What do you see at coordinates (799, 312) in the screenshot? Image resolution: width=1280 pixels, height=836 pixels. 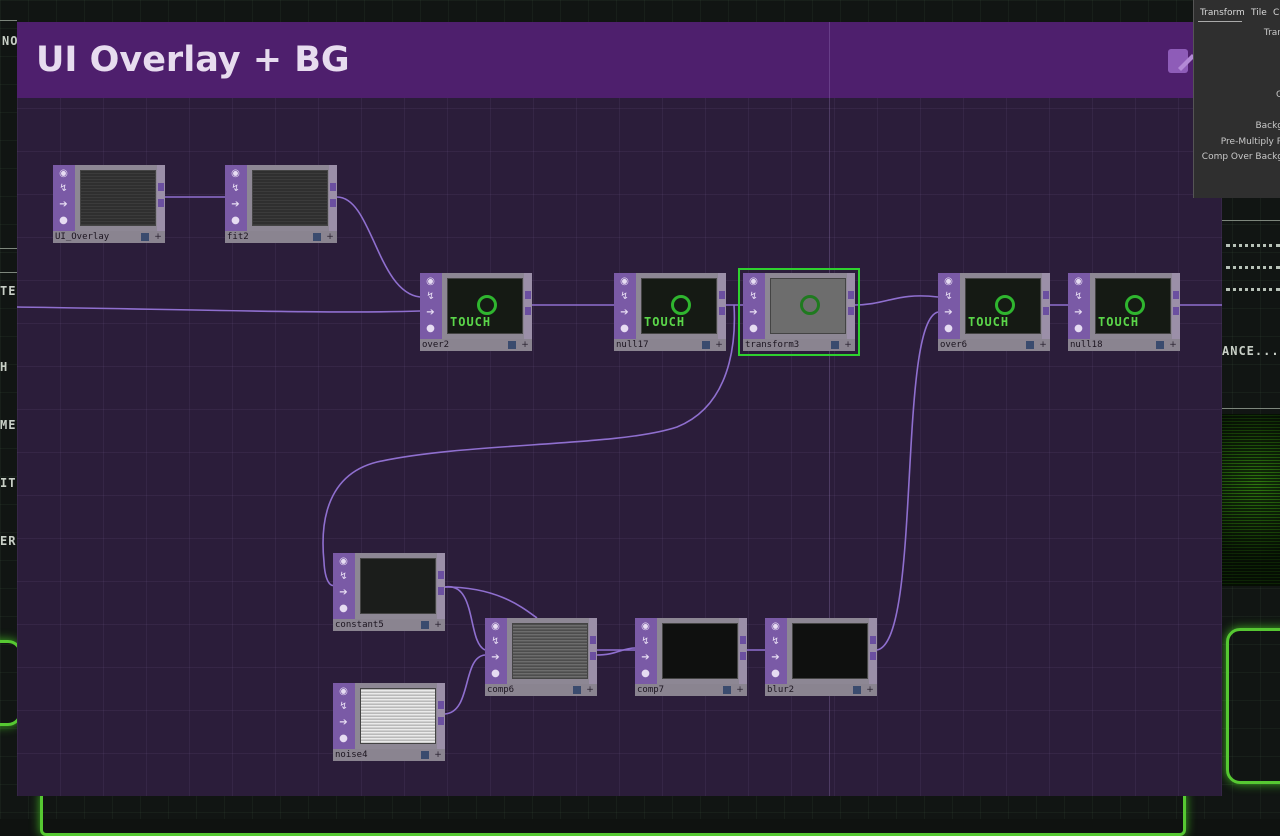 I see `node-transform3: ◉ ↯ ➔ ● transform3 +` at bounding box center [799, 312].